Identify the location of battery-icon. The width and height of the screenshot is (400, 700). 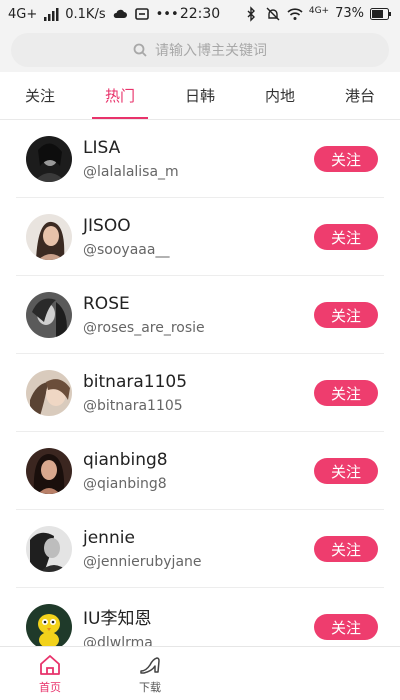
(380, 13).